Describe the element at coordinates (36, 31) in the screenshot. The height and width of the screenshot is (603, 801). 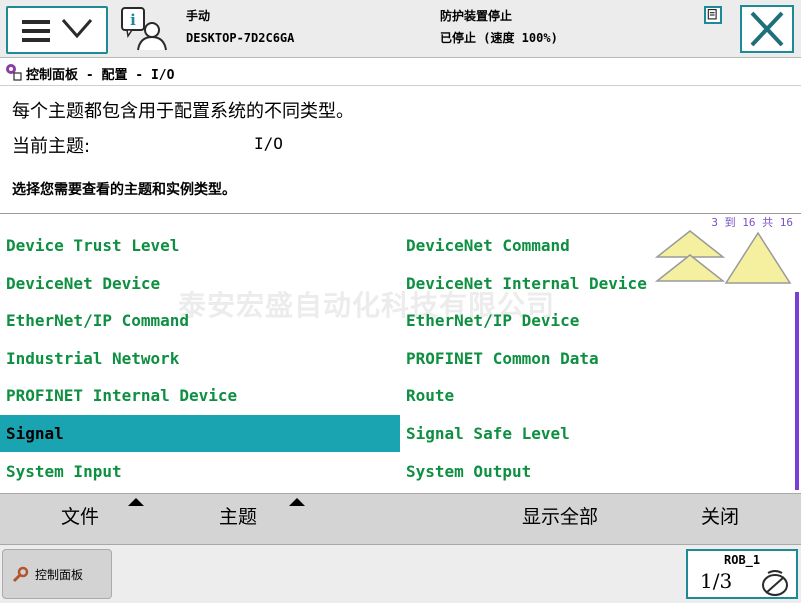
I see `hamburger-icon` at that location.